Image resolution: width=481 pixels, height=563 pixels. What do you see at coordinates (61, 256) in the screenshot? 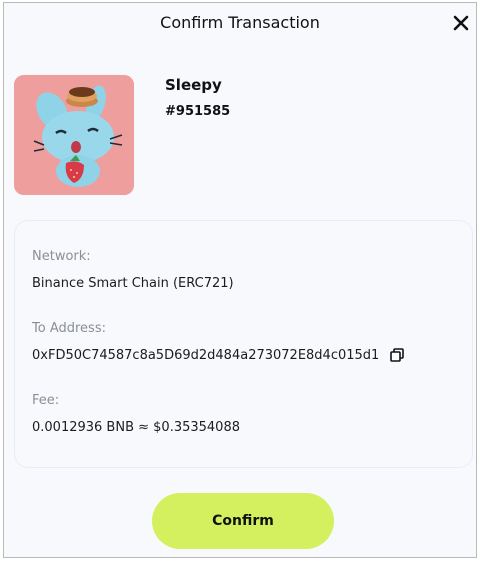
I see `network-label: Network:` at bounding box center [61, 256].